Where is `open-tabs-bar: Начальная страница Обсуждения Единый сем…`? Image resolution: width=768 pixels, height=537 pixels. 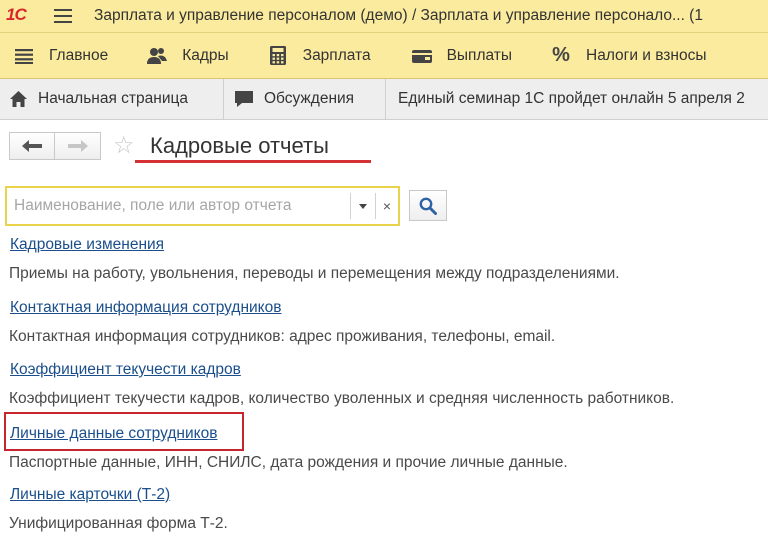
open-tabs-bar: Начальная страница Обсуждения Единый сем… is located at coordinates (384, 99).